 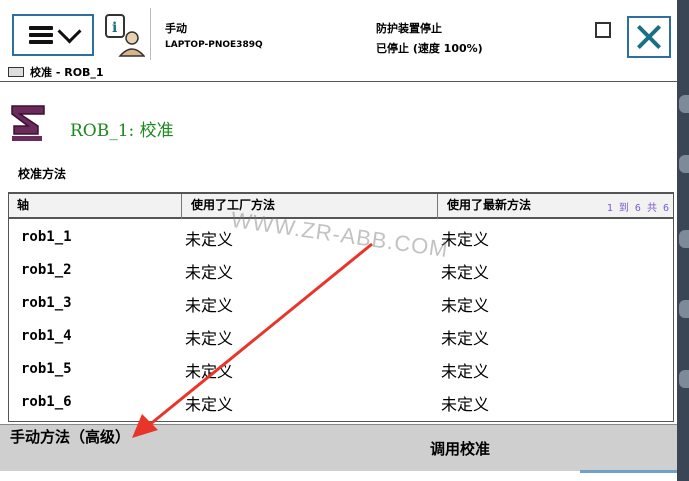 I want to click on axis-cell: rob1_5, so click(x=46, y=369).